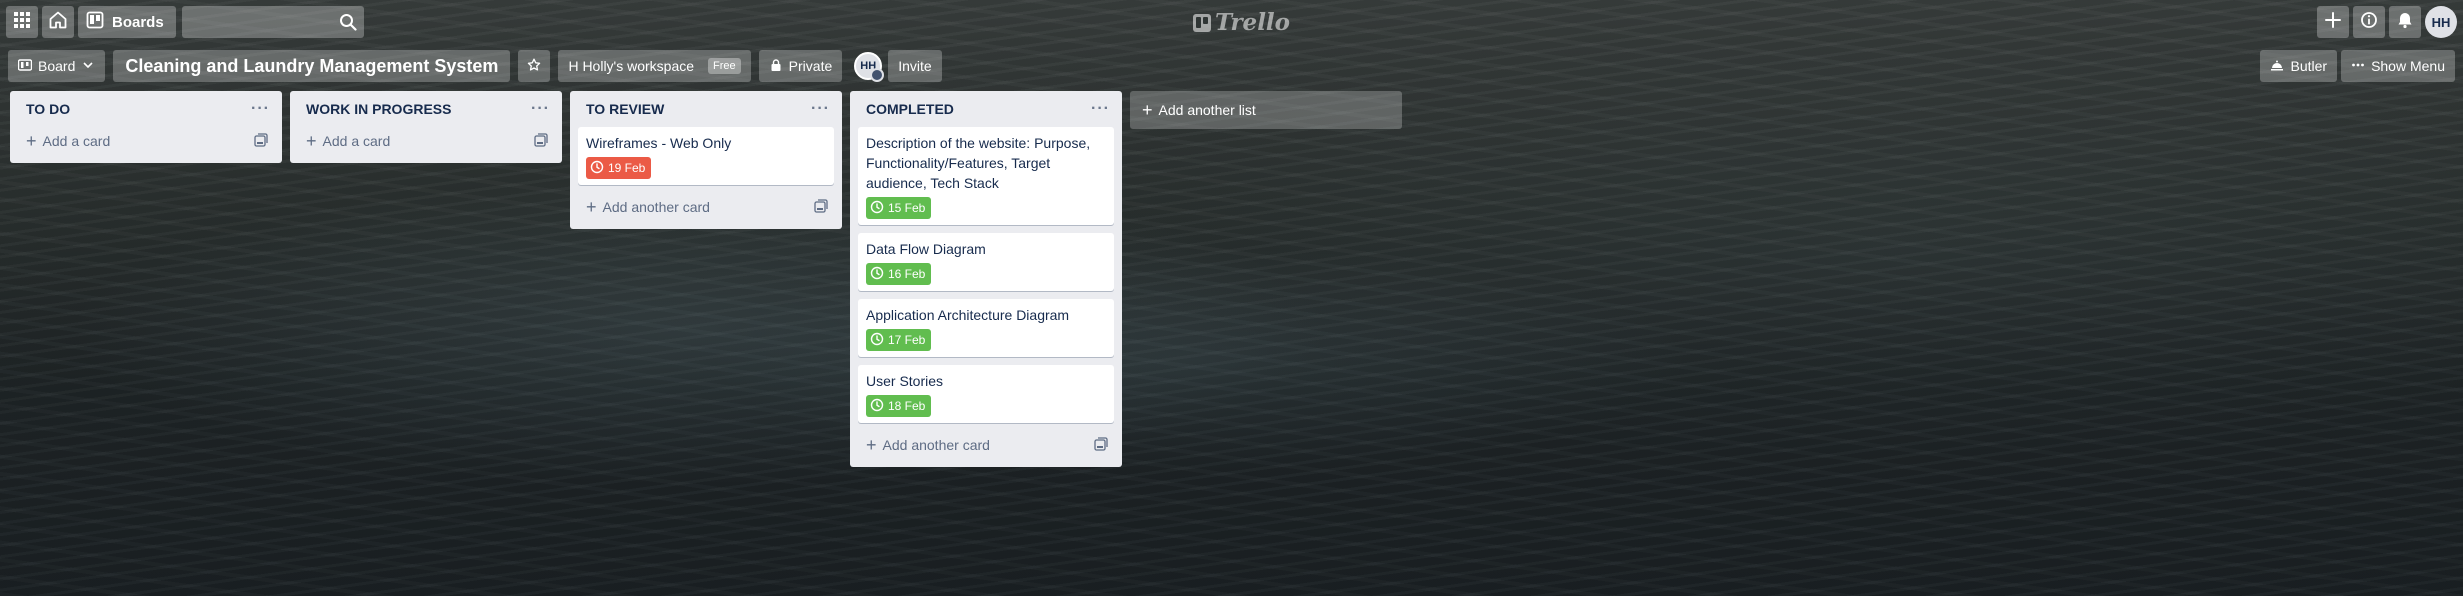  What do you see at coordinates (312, 66) in the screenshot?
I see `board-title: Cleaning and Laundry Management System` at bounding box center [312, 66].